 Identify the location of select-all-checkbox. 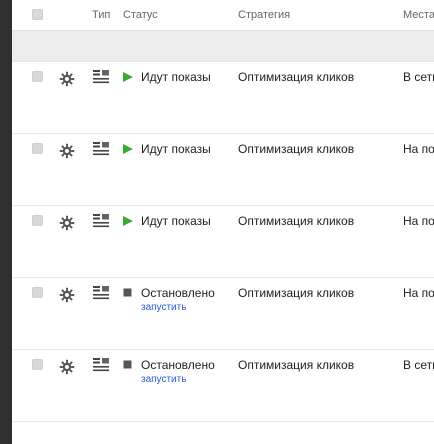
(37, 14).